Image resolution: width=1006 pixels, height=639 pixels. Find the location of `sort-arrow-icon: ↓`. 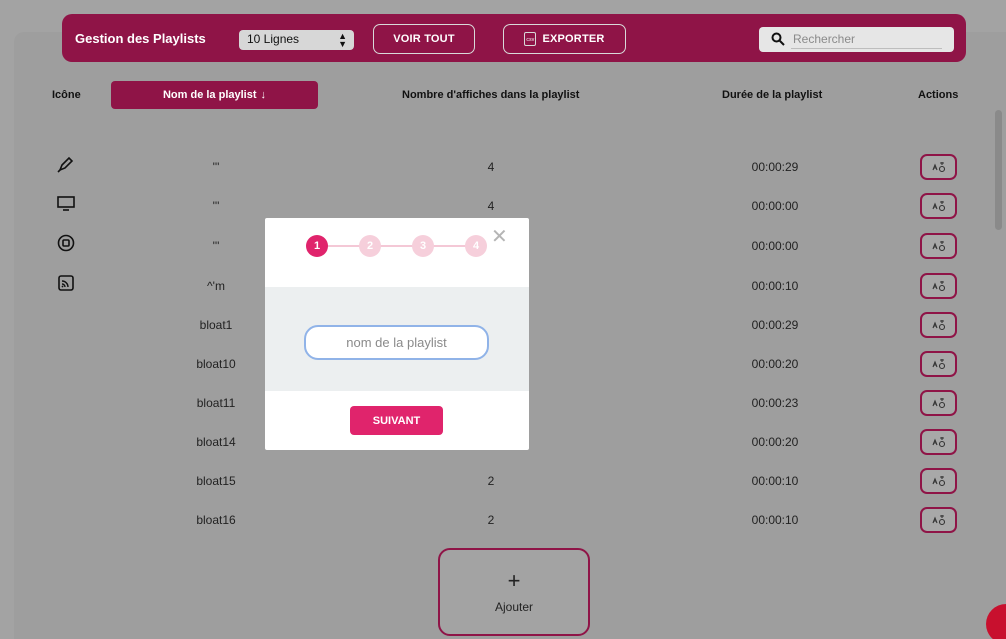

sort-arrow-icon: ↓ is located at coordinates (263, 95).